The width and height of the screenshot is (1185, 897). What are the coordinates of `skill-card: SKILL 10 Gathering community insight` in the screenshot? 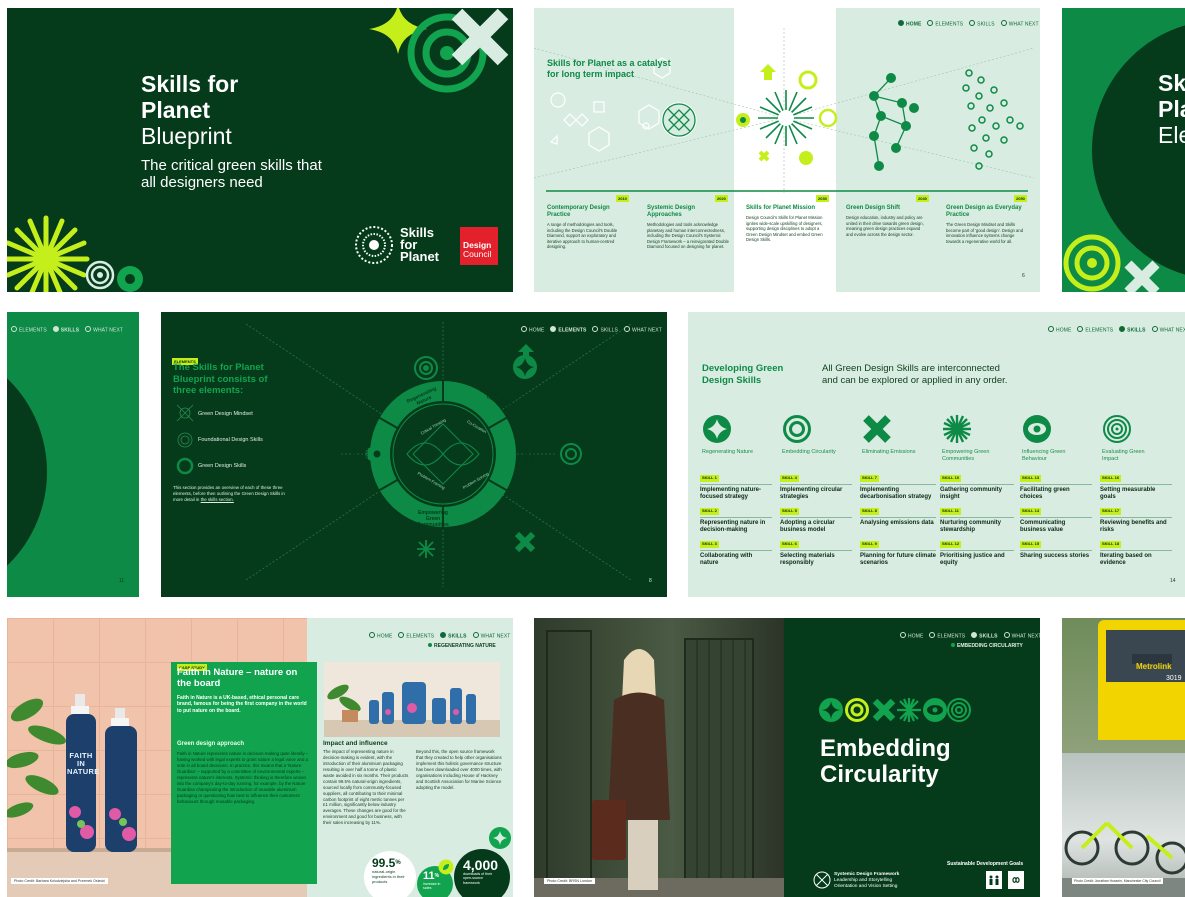 It's located at (977, 488).